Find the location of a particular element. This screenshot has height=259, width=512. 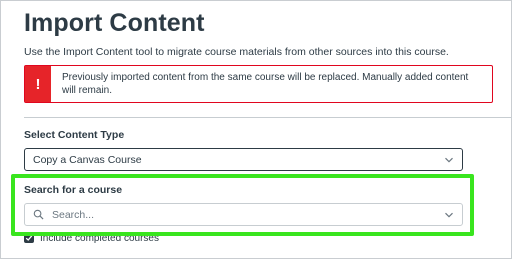

content-type-select: Copy a Canvas Course is located at coordinates (243, 159).